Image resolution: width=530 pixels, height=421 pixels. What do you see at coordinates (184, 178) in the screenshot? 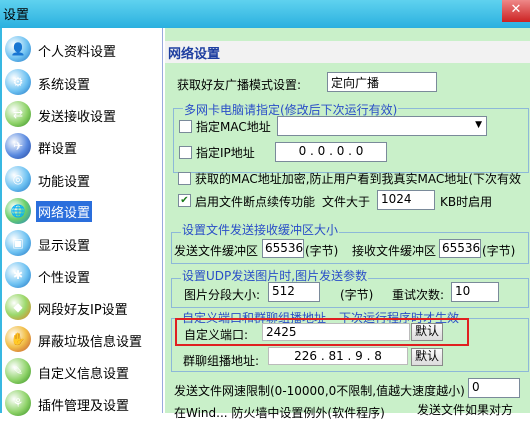
I see `mac-encrypt-checkbox` at bounding box center [184, 178].